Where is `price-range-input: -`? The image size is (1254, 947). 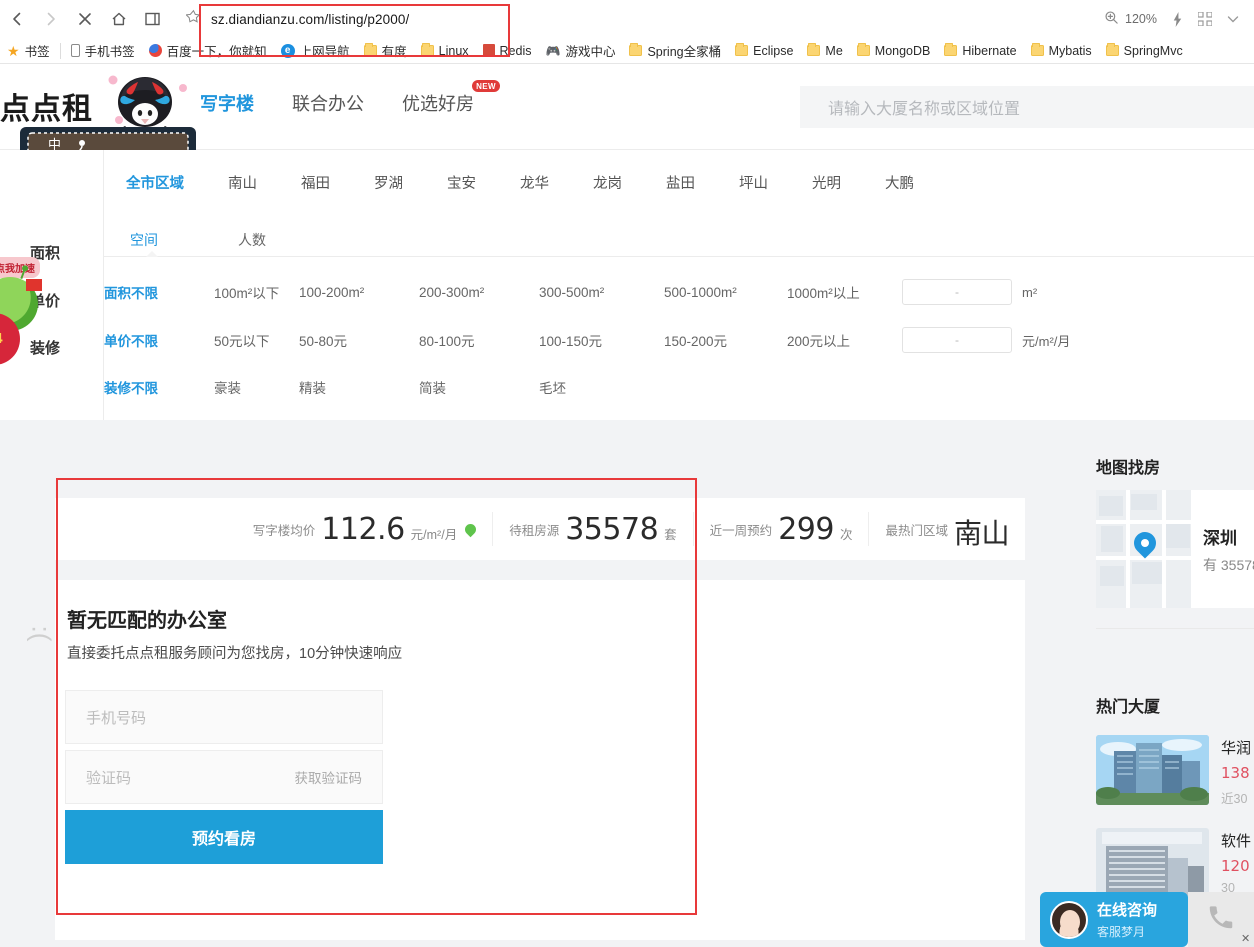
price-range-input: - is located at coordinates (957, 340).